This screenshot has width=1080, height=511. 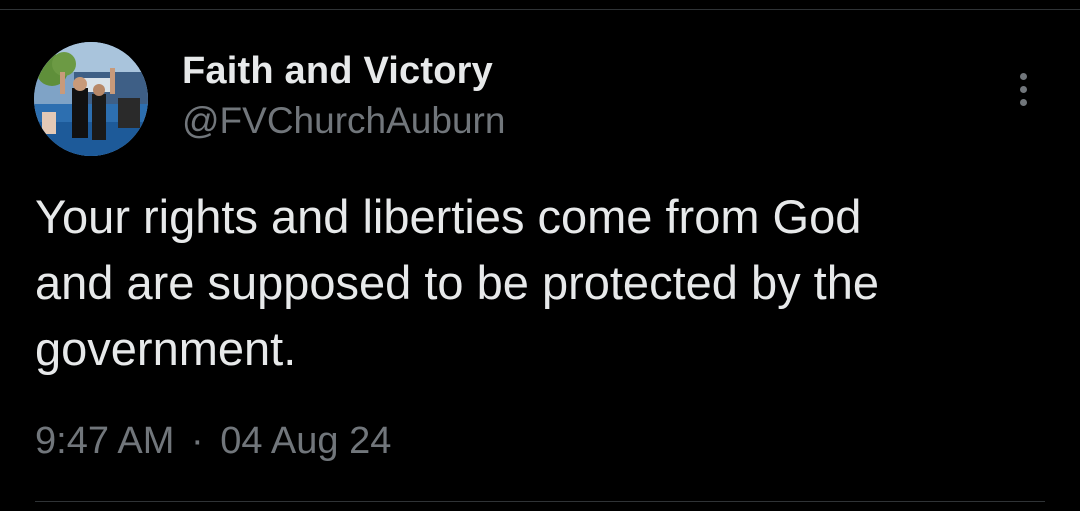 I want to click on avatar-photo, so click(x=91, y=99).